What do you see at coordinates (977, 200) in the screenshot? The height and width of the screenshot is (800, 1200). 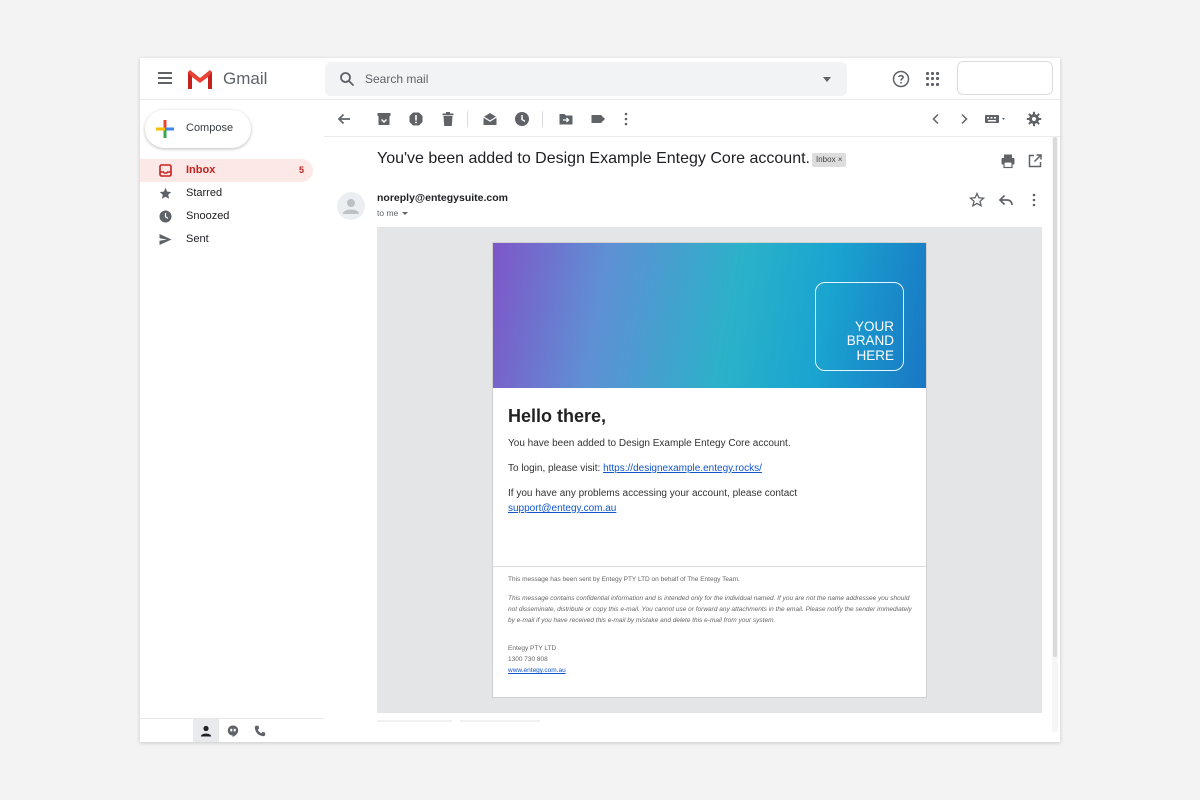 I see `star-outline-icon` at bounding box center [977, 200].